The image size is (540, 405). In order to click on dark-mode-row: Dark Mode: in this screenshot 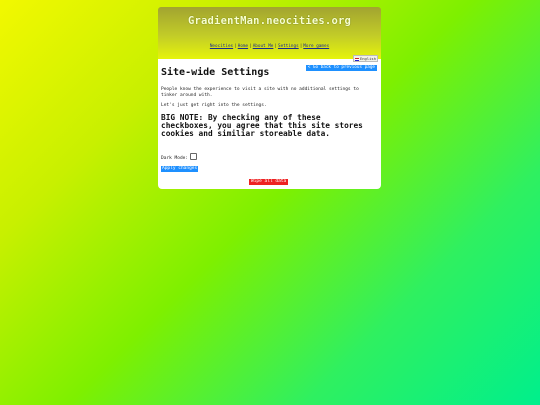, I will do `click(179, 157)`.